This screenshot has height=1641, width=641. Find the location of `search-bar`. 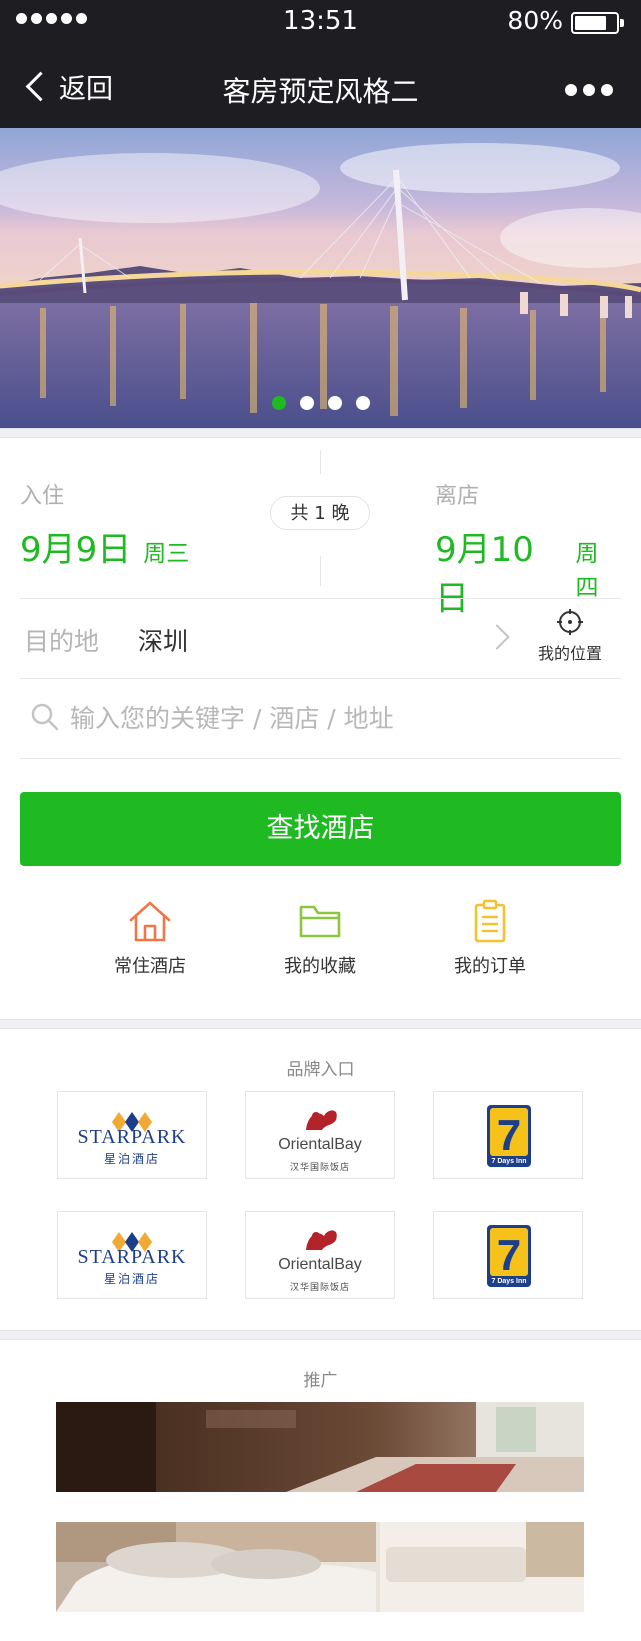

search-bar is located at coordinates (320, 719).